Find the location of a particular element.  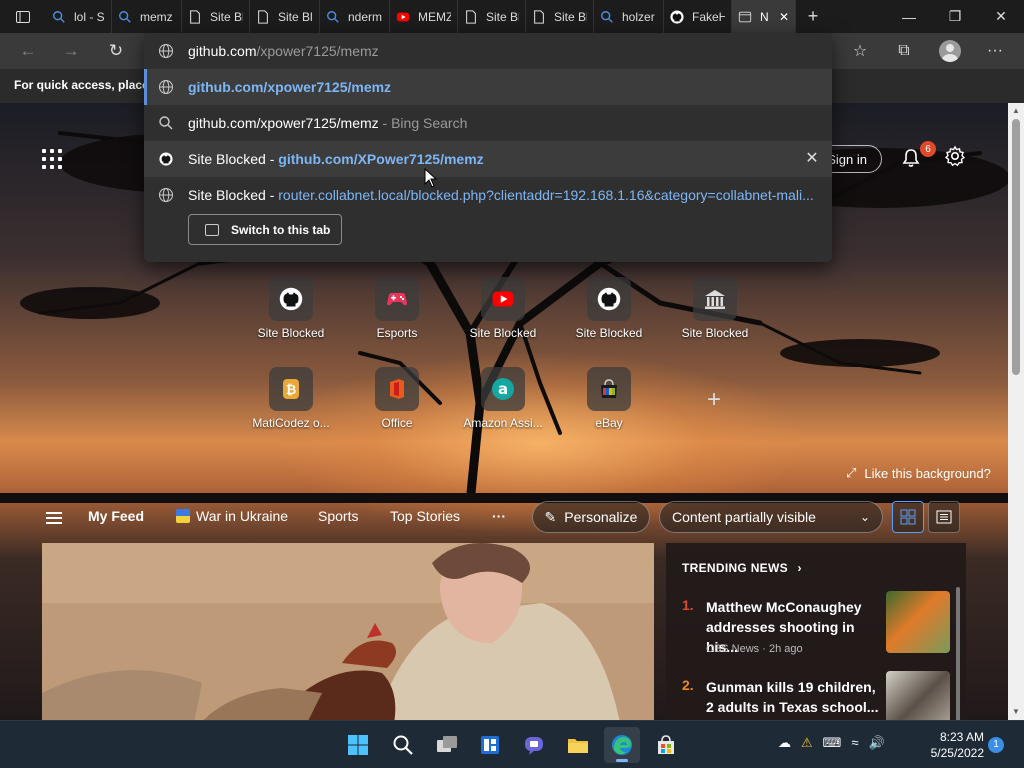

gear-icon is located at coordinates (955, 156).